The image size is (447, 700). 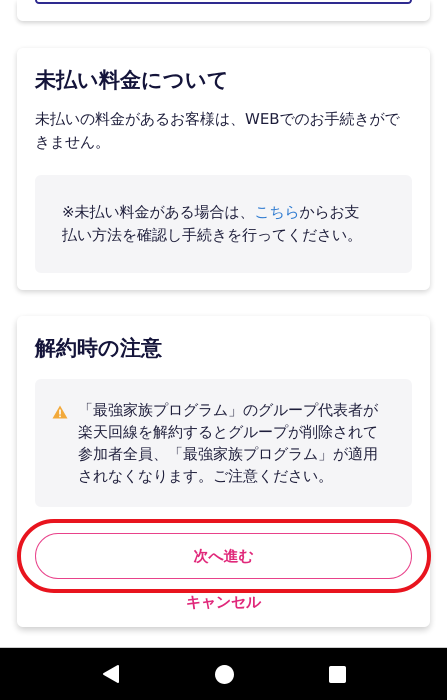 I want to click on recents-icon, so click(x=337, y=674).